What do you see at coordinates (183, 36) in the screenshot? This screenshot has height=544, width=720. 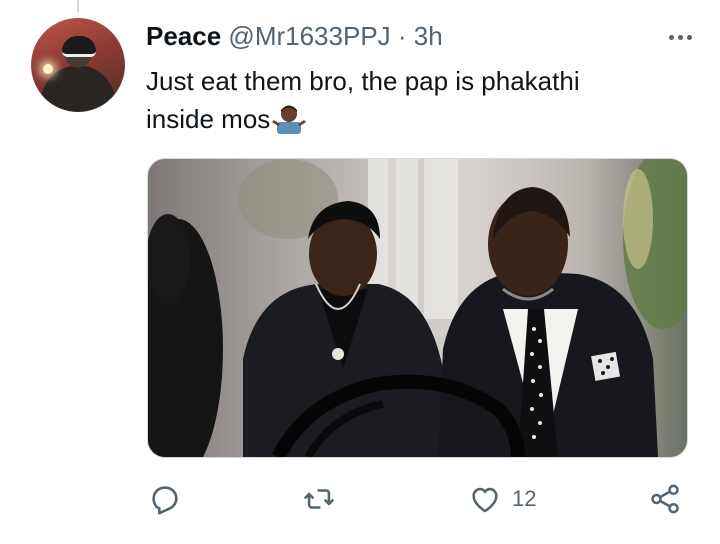 I see `author-name: Peace` at bounding box center [183, 36].